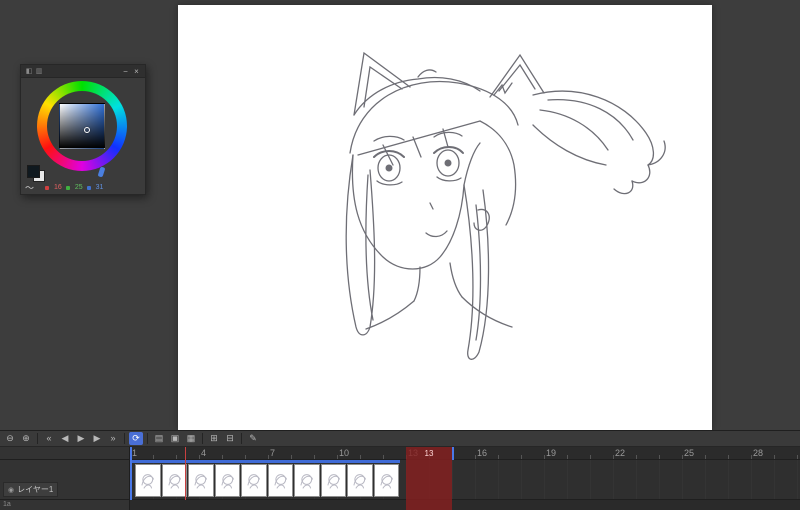 Image resolution: width=800 pixels, height=510 pixels. Describe the element at coordinates (551, 453) in the screenshot. I see `frame-number: 19` at that location.